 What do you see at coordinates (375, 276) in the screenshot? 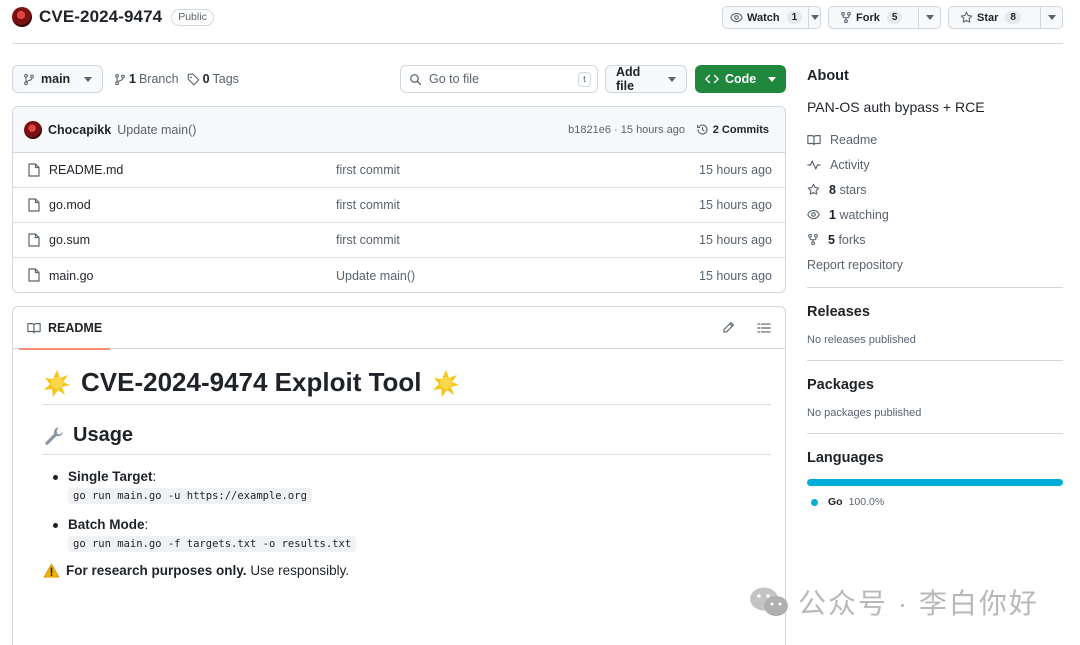
I see `file-commit-message: Update main()` at bounding box center [375, 276].